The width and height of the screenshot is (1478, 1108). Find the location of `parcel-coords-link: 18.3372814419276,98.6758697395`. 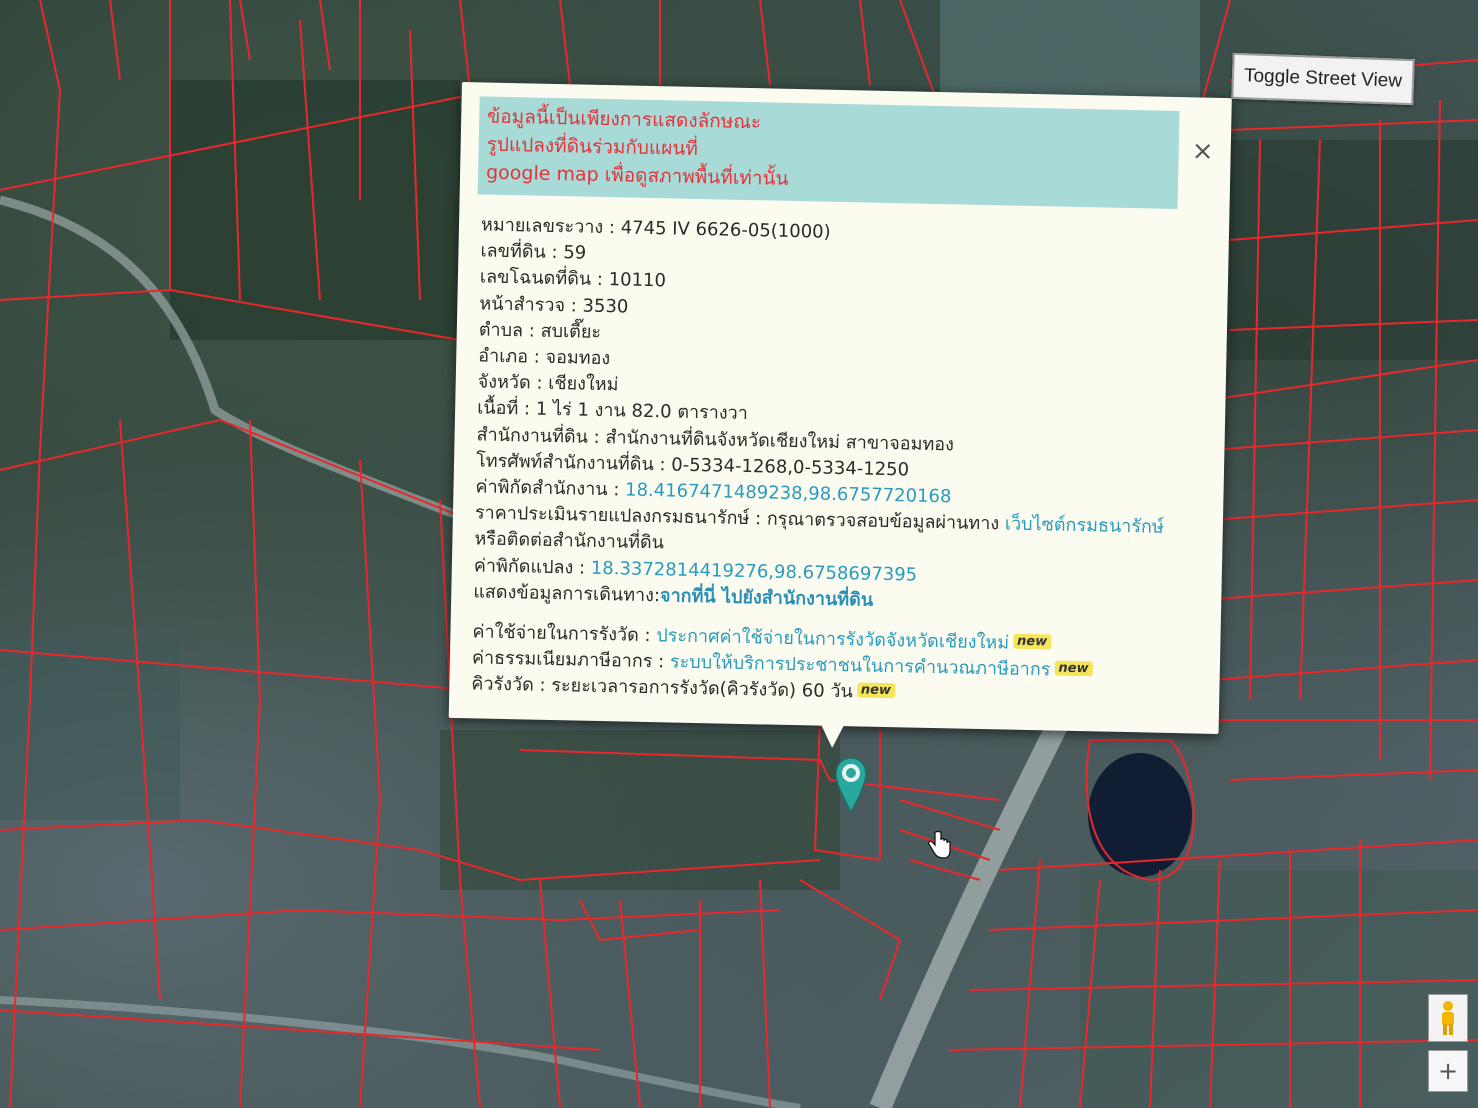

parcel-coords-link: 18.3372814419276,98.6758697395 is located at coordinates (754, 571).